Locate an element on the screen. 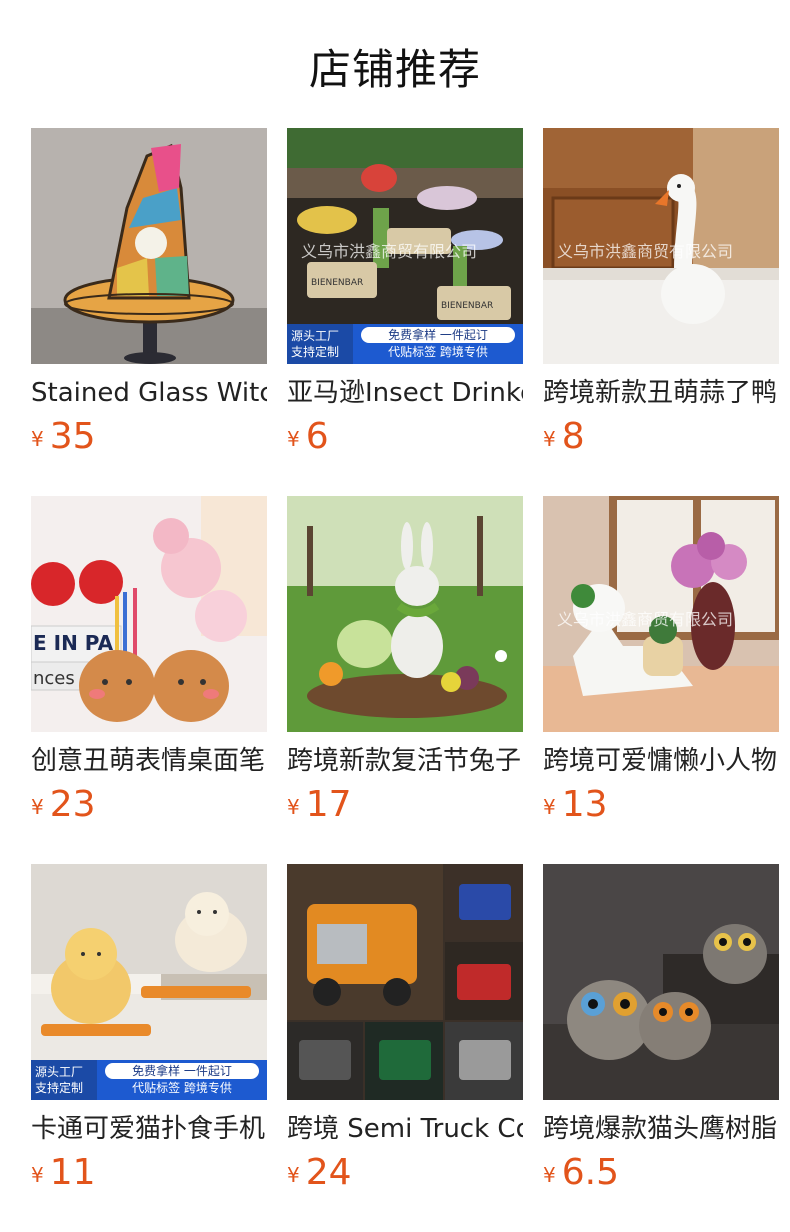 The width and height of the screenshot is (790, 1232). product-image-cat-phone-stand: 源头工厂 支持定制 免费拿样 一件起订 代贴标签 跨境专供 is located at coordinates (149, 982).